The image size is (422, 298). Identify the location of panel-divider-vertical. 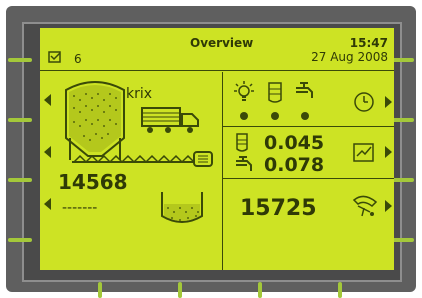
(222, 171).